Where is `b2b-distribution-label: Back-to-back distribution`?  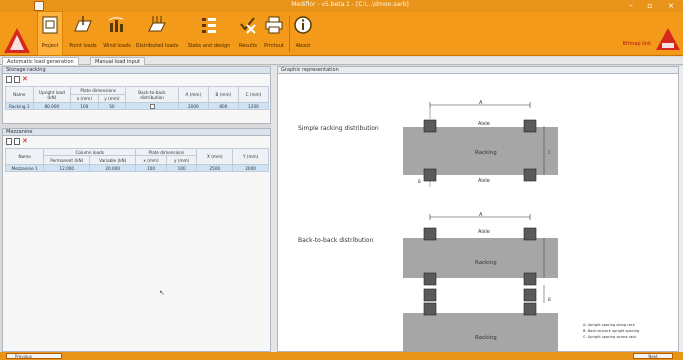 b2b-distribution-label: Back-to-back distribution is located at coordinates (336, 240).